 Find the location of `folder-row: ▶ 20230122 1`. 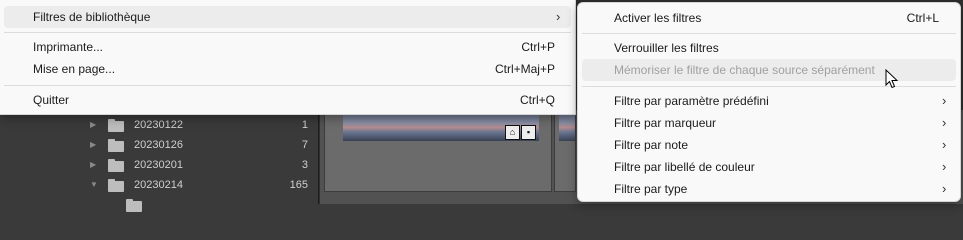

folder-row: ▶ 20230122 1 is located at coordinates (159, 126).